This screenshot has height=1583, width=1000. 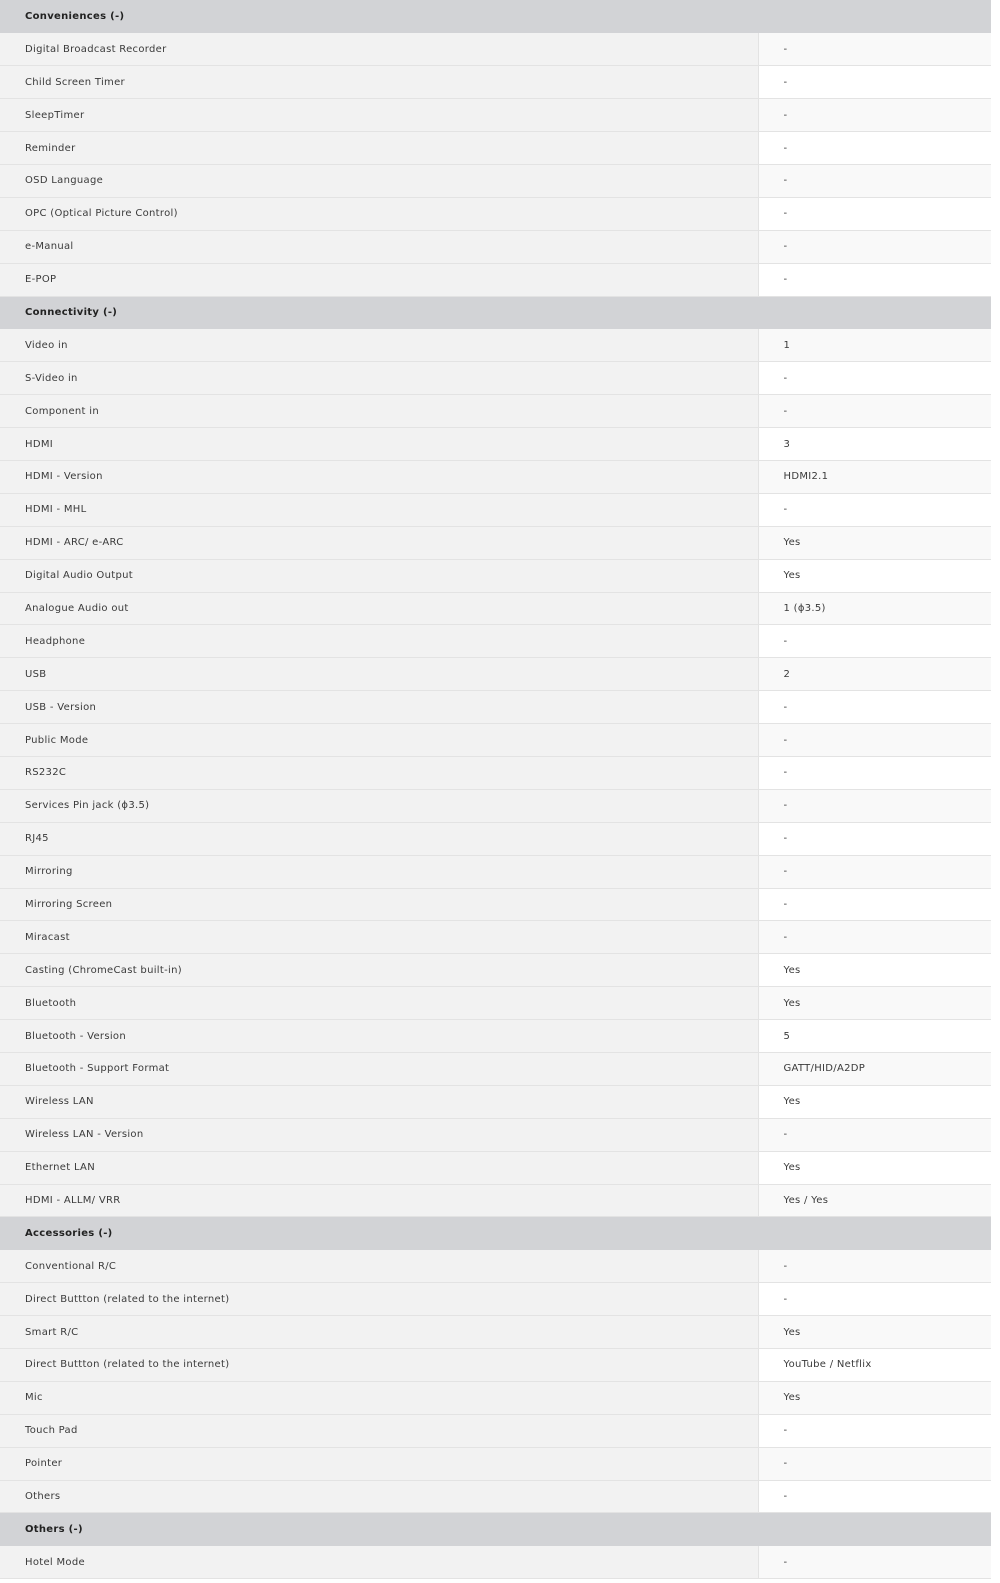 I want to click on table-row: Public Mode -, so click(x=495, y=740).